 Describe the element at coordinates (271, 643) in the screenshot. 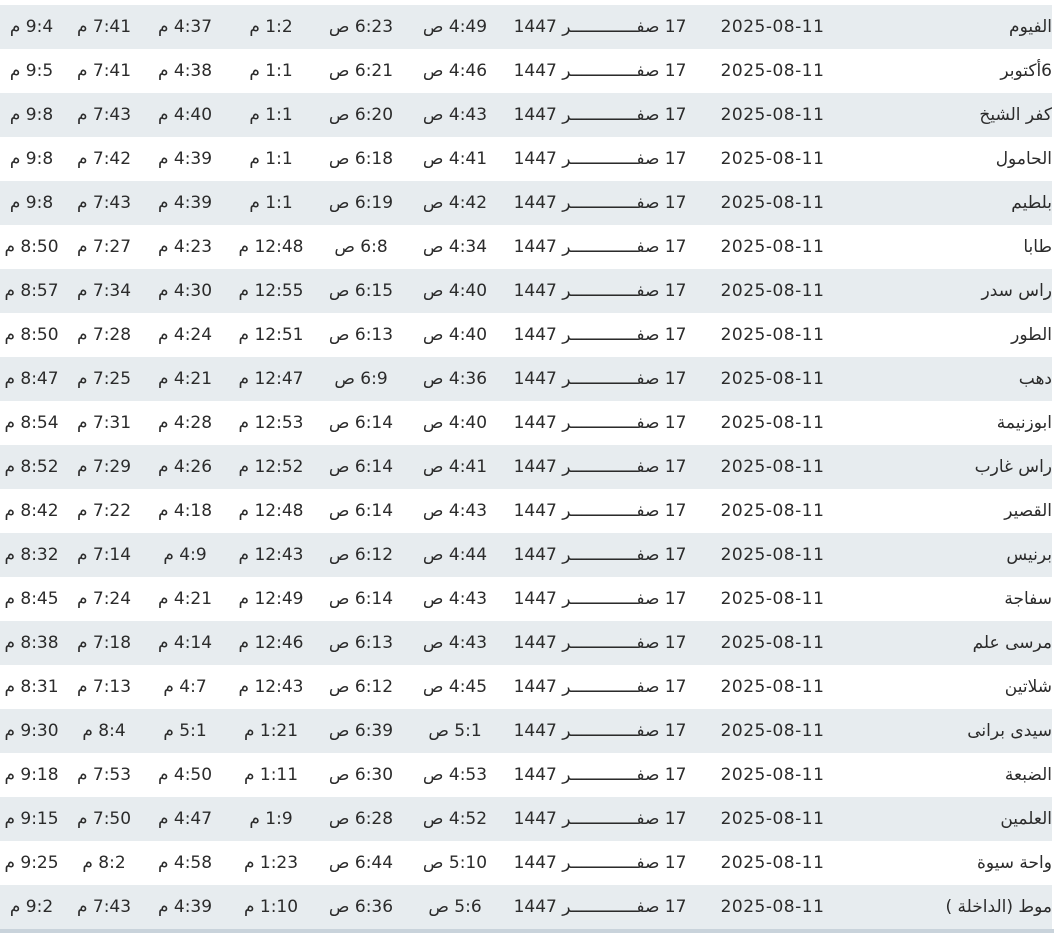

I see `dhuhr-time-cell: 12:46 م` at that location.